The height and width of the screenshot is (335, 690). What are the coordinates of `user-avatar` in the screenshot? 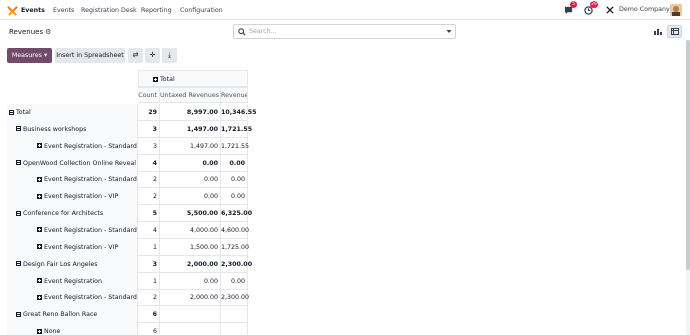 It's located at (676, 10).